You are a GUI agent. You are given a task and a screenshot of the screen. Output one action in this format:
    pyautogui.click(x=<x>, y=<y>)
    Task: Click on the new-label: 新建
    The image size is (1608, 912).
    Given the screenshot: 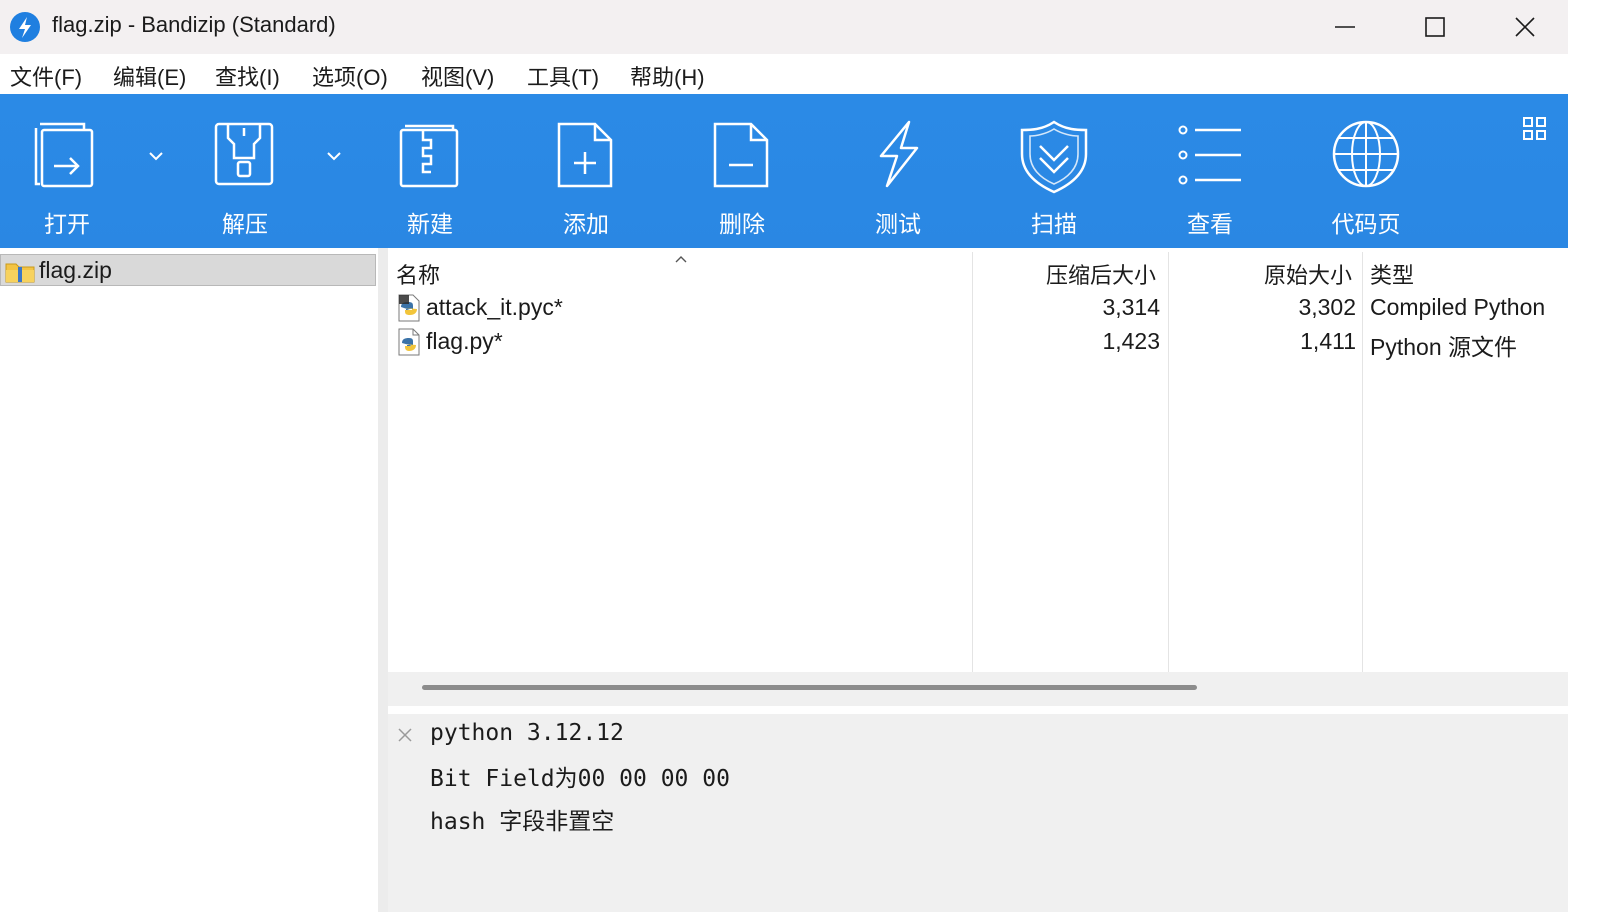 What is the action you would take?
    pyautogui.click(x=430, y=225)
    